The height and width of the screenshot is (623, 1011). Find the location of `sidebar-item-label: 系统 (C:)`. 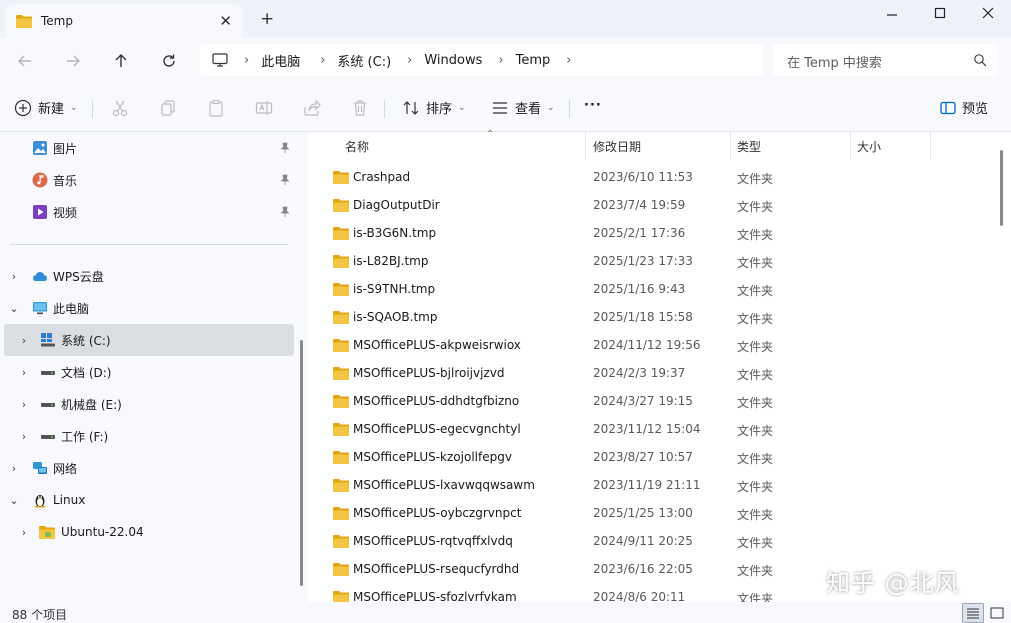

sidebar-item-label: 系统 (C:) is located at coordinates (86, 340).